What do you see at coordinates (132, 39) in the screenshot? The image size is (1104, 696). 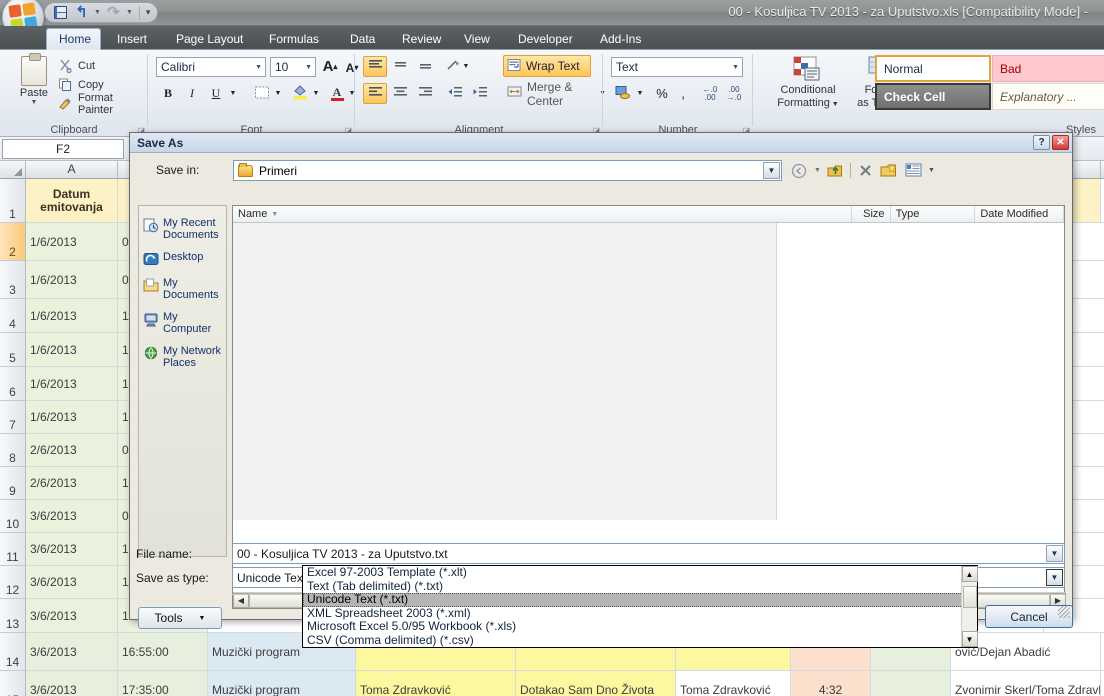 I see `tab-insert: Insert` at bounding box center [132, 39].